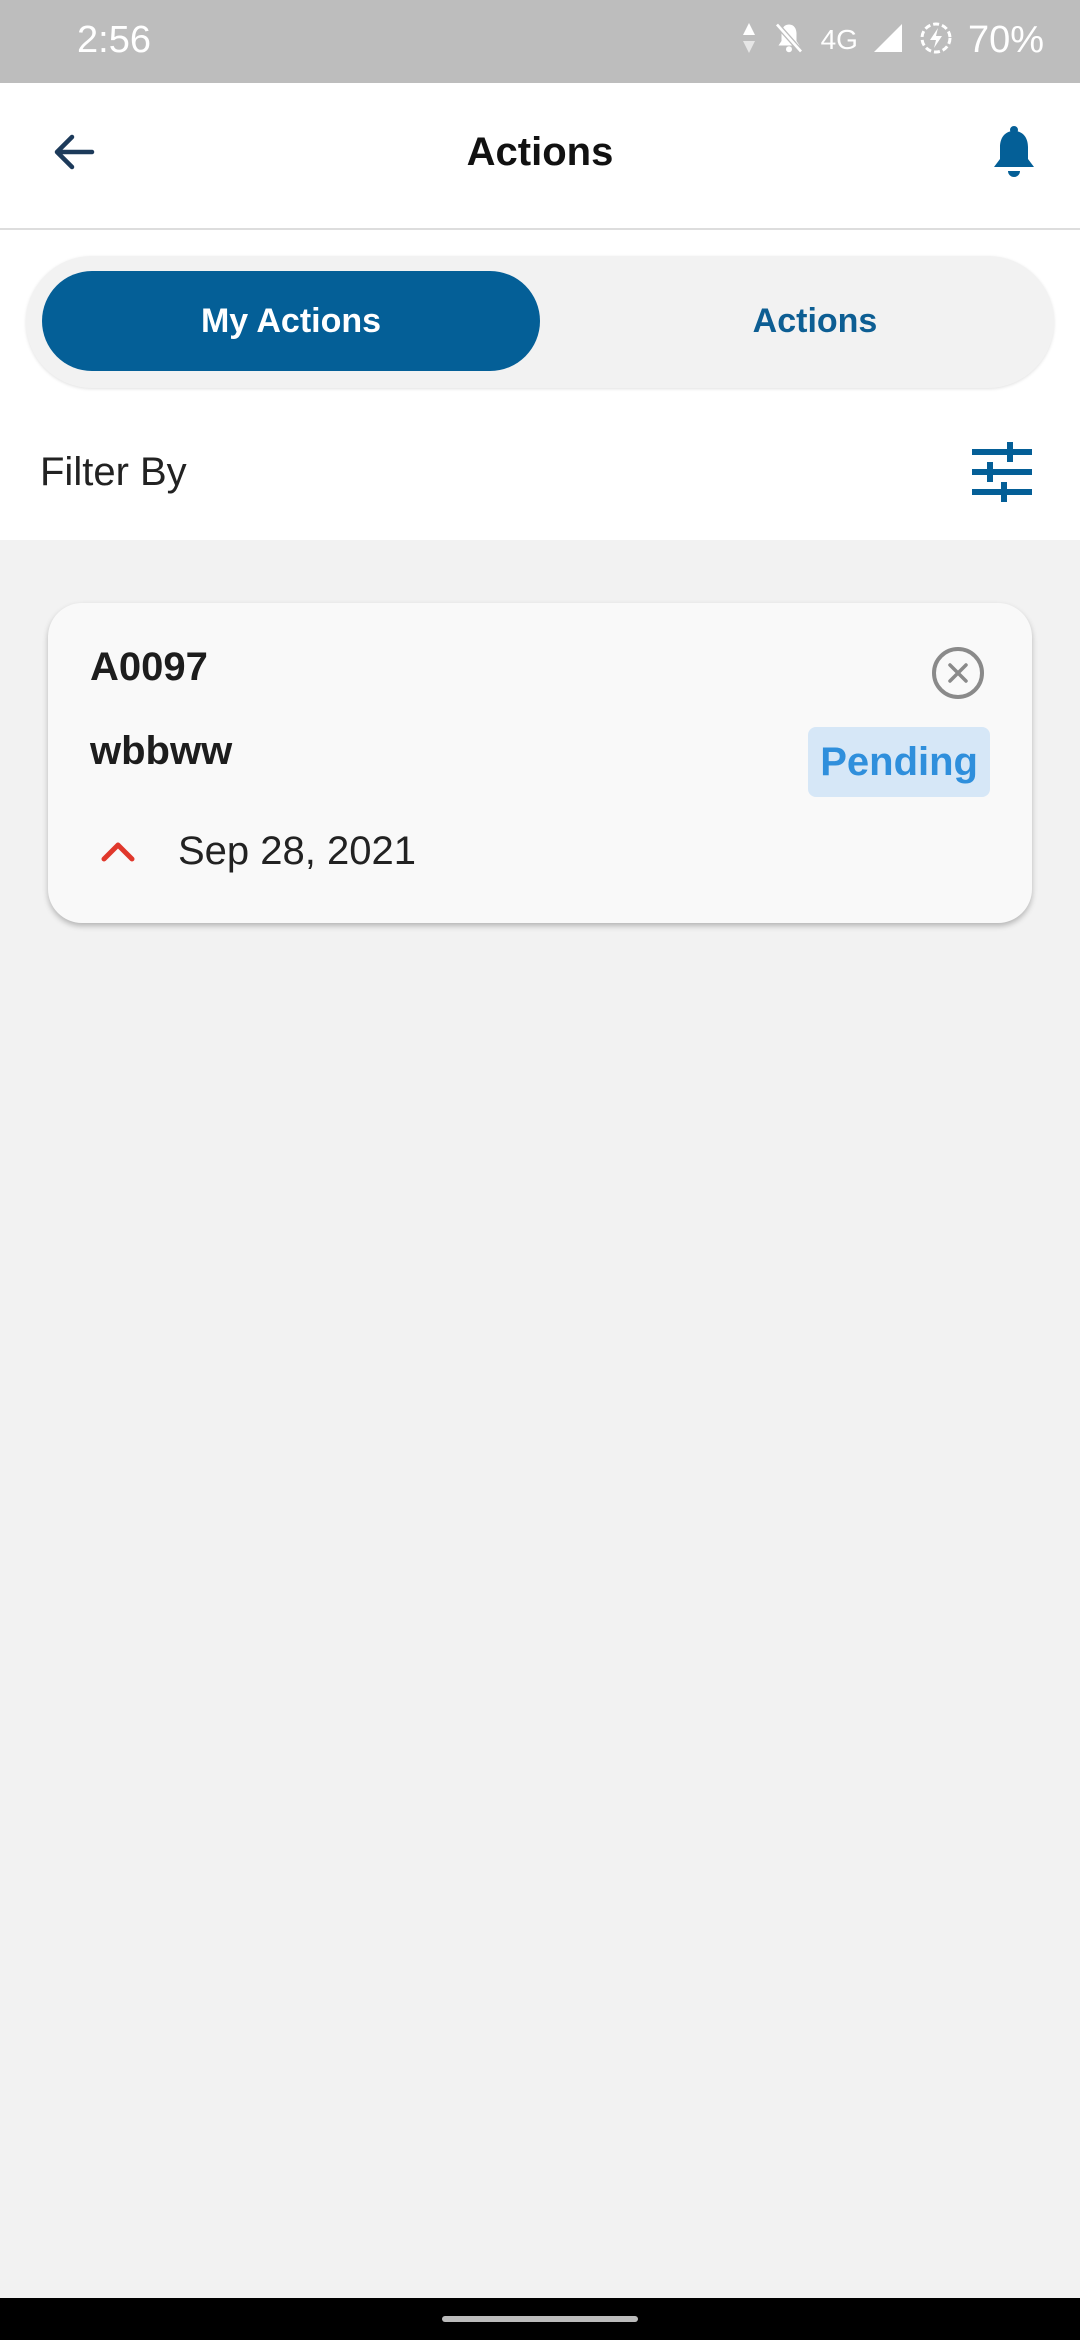  Describe the element at coordinates (113, 472) in the screenshot. I see `filter-label: Filter By` at that location.